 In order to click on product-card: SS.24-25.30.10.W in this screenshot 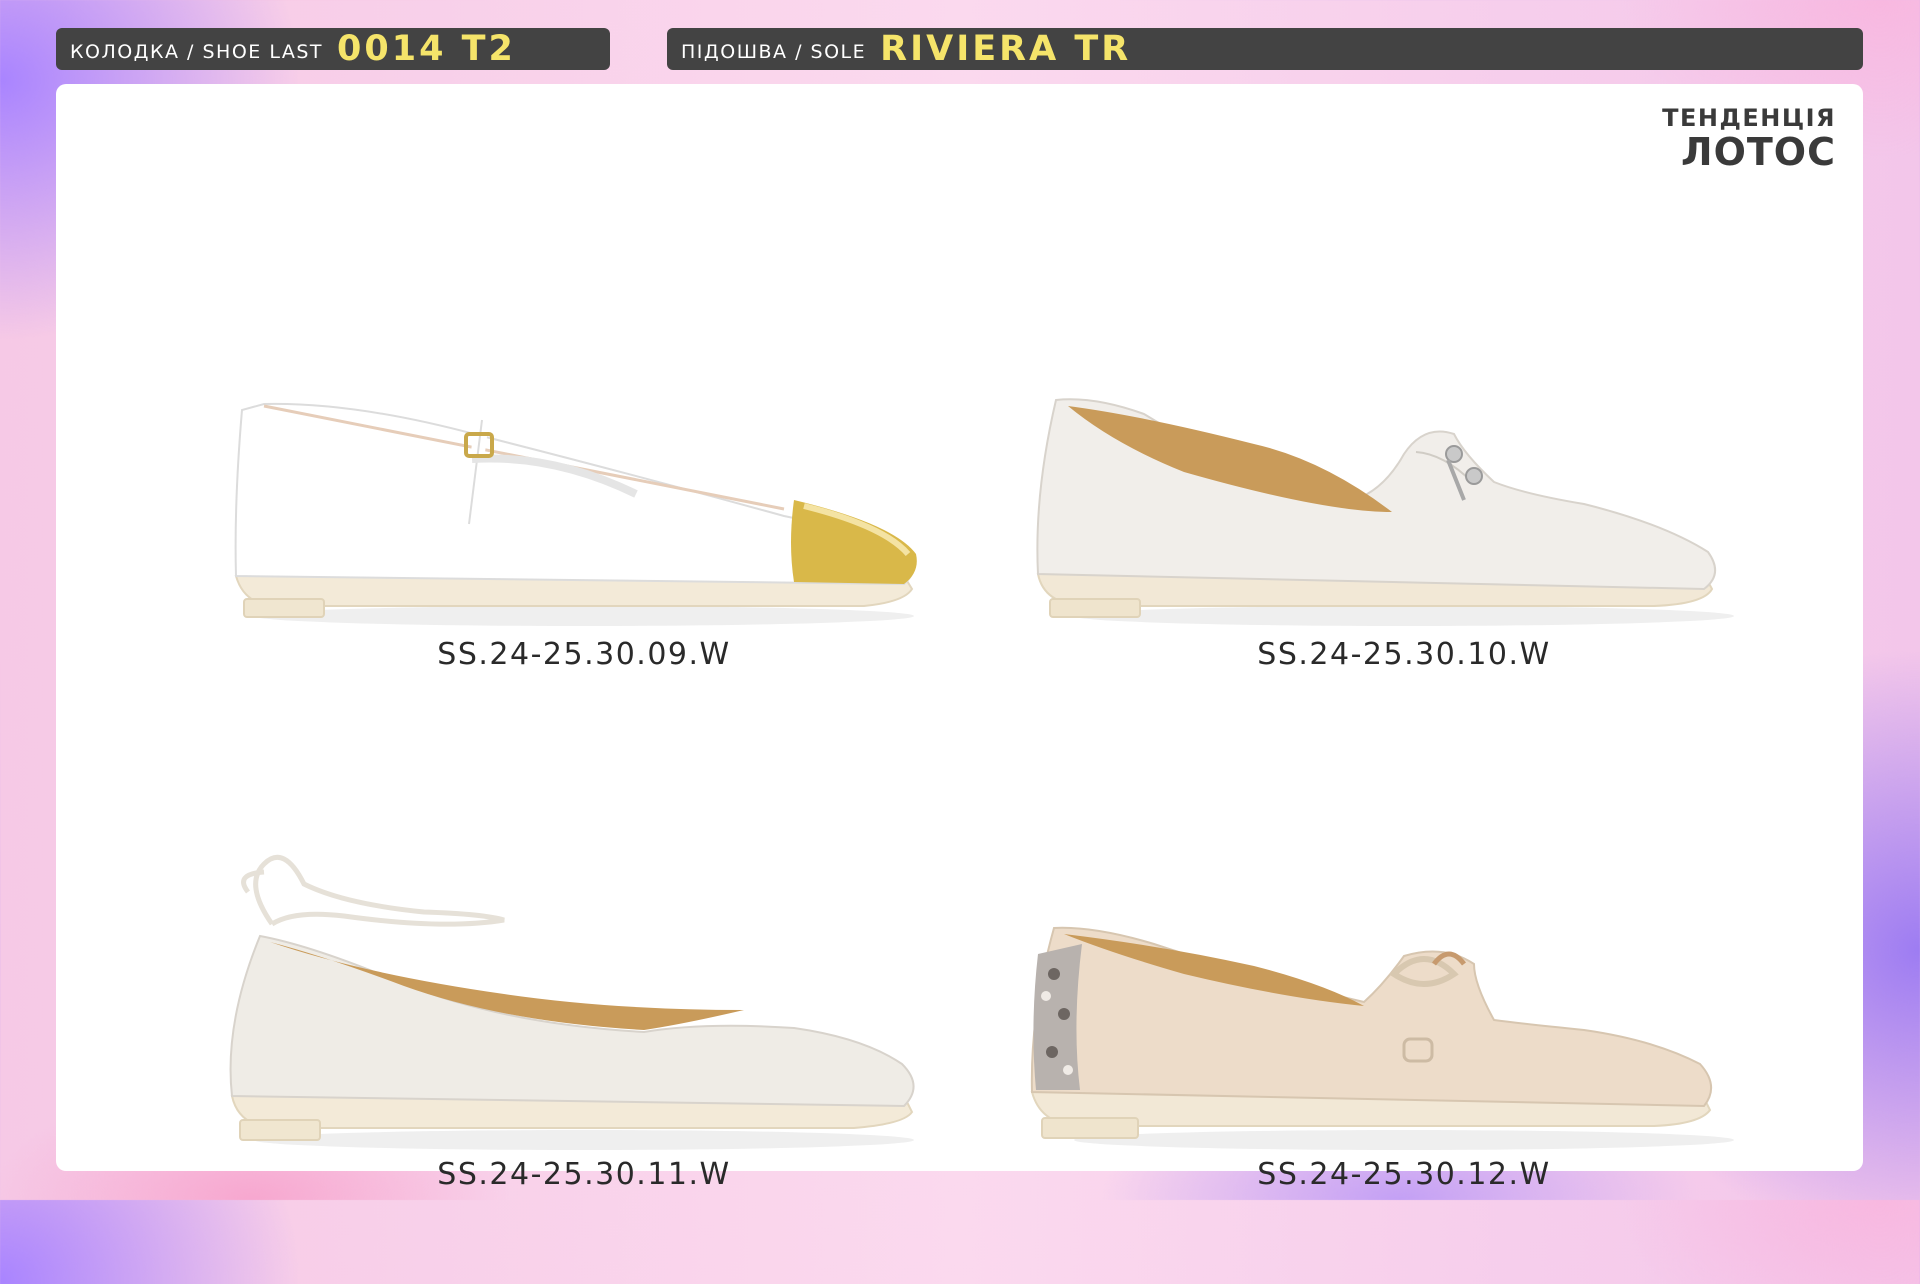, I will do `click(1404, 534)`.